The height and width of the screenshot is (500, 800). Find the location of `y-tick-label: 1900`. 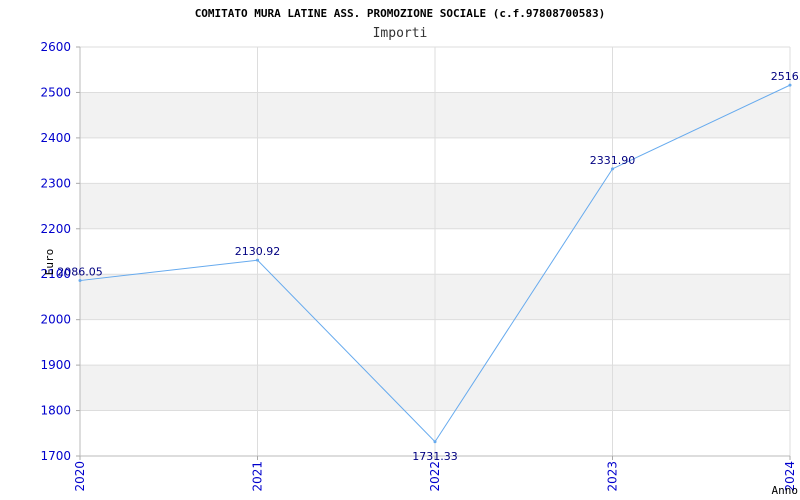

y-tick-label: 1900 is located at coordinates (55, 365).